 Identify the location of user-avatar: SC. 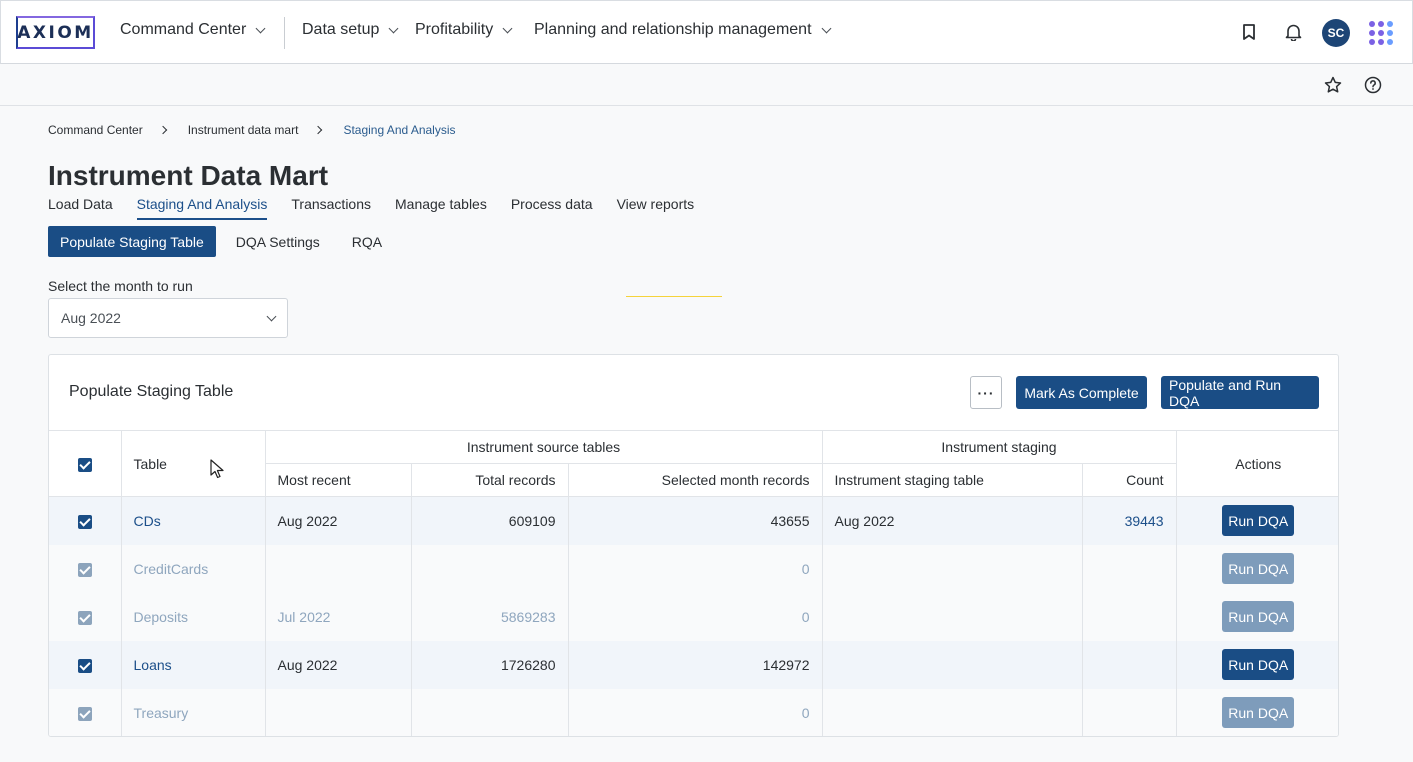
(1336, 33).